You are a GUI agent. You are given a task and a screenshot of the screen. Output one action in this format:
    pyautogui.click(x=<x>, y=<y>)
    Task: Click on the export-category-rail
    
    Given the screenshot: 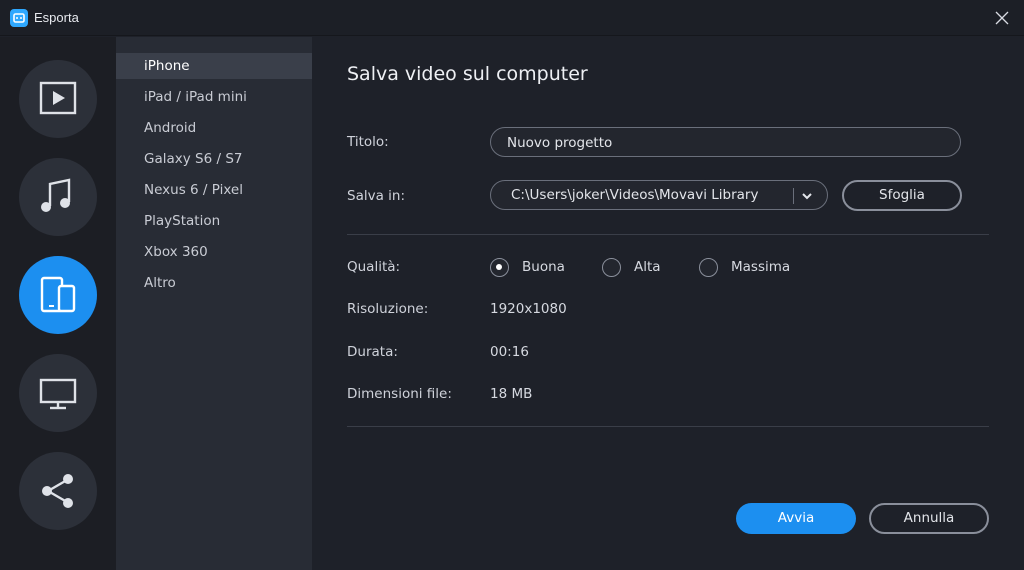 What is the action you would take?
    pyautogui.click(x=58, y=303)
    